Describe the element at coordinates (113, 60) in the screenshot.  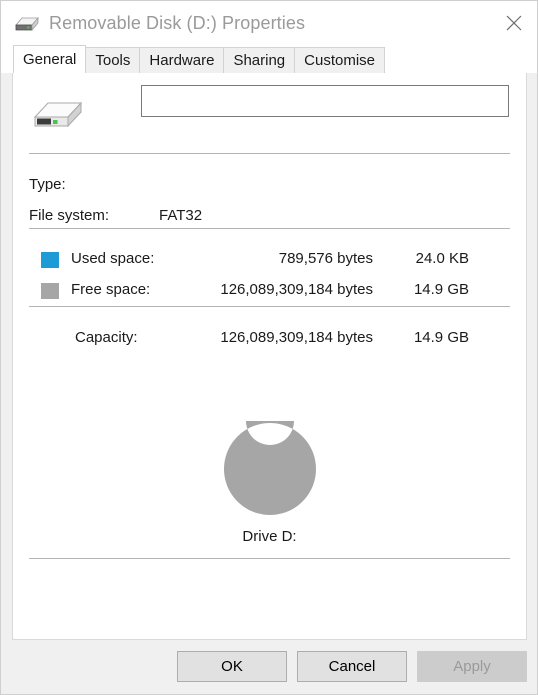
I see `tab-tools: Tools` at that location.